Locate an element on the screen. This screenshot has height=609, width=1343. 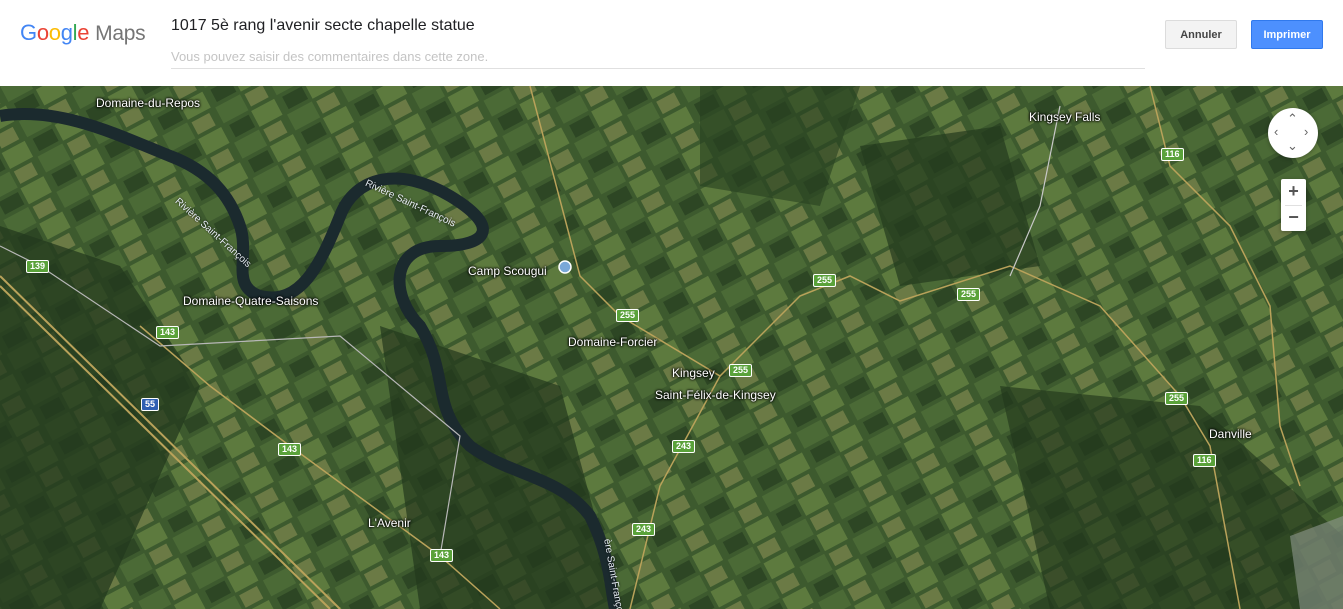
google-maps-logo: Google Maps is located at coordinates (83, 33).